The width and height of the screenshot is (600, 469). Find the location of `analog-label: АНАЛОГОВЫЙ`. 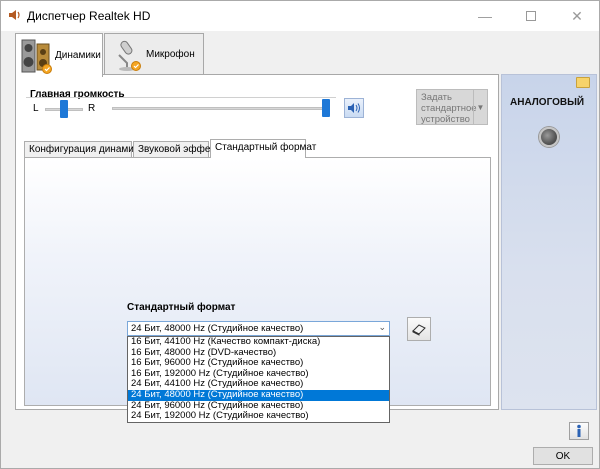

analog-label: АНАЛОГОВЫЙ is located at coordinates (547, 102).